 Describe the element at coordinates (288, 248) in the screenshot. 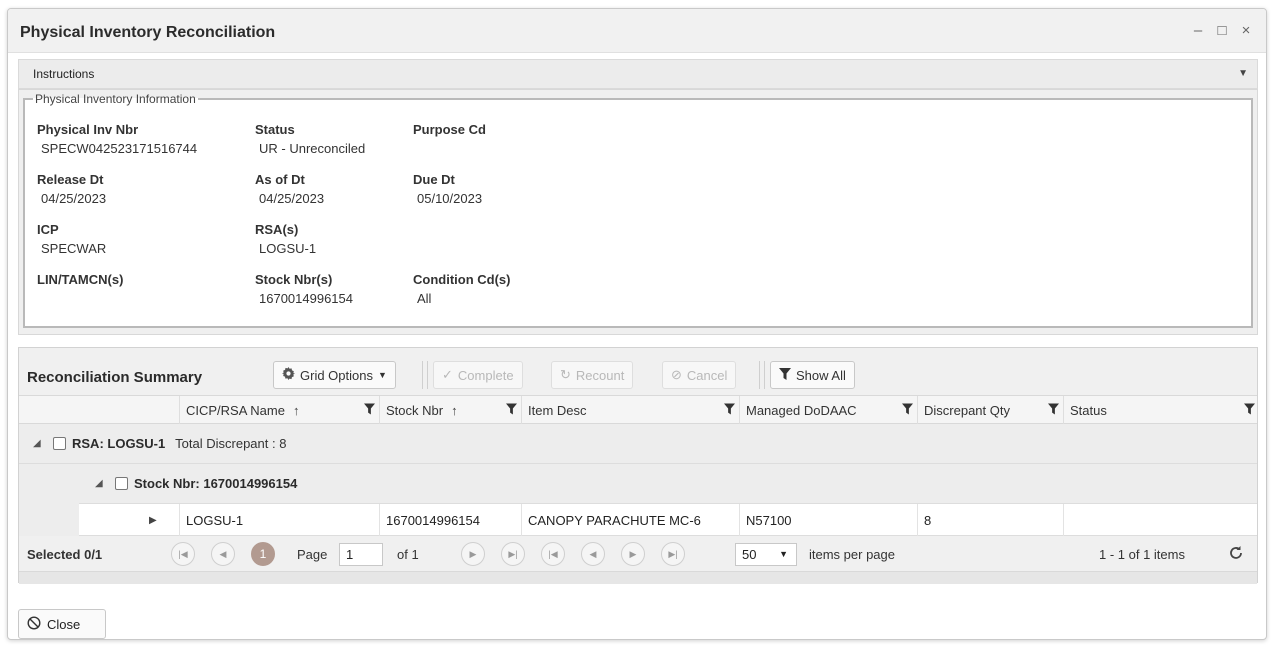

I see `rsas-value: LOGSU-1` at that location.